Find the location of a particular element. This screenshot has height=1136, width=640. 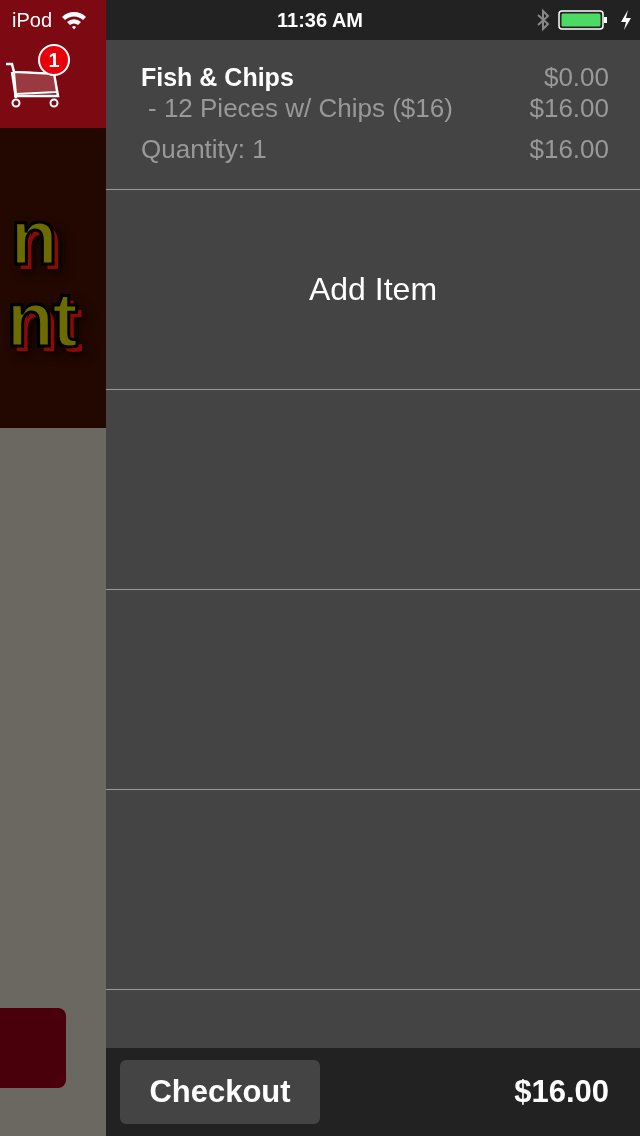

clock: 11:36 AM is located at coordinates (320, 19).